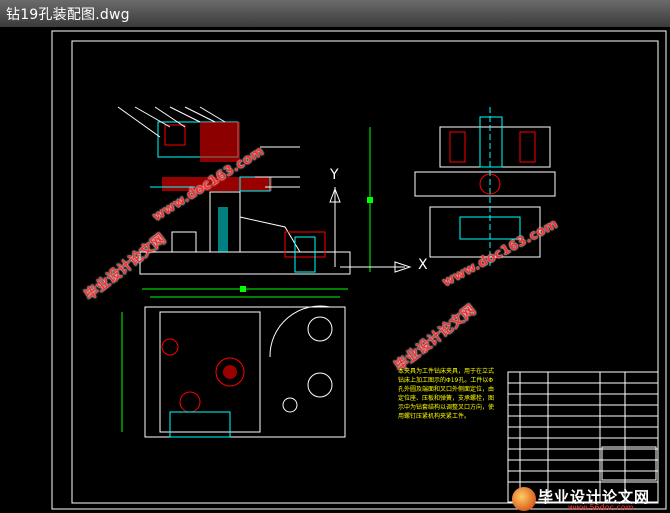 The width and height of the screenshot is (670, 513). I want to click on post-core, so click(223, 229).